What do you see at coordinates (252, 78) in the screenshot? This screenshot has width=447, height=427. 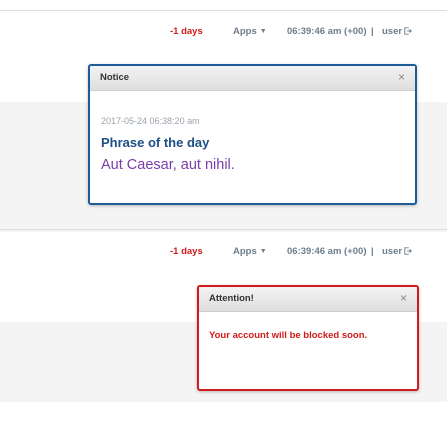 I see `dialog-header: Notice ×` at bounding box center [252, 78].